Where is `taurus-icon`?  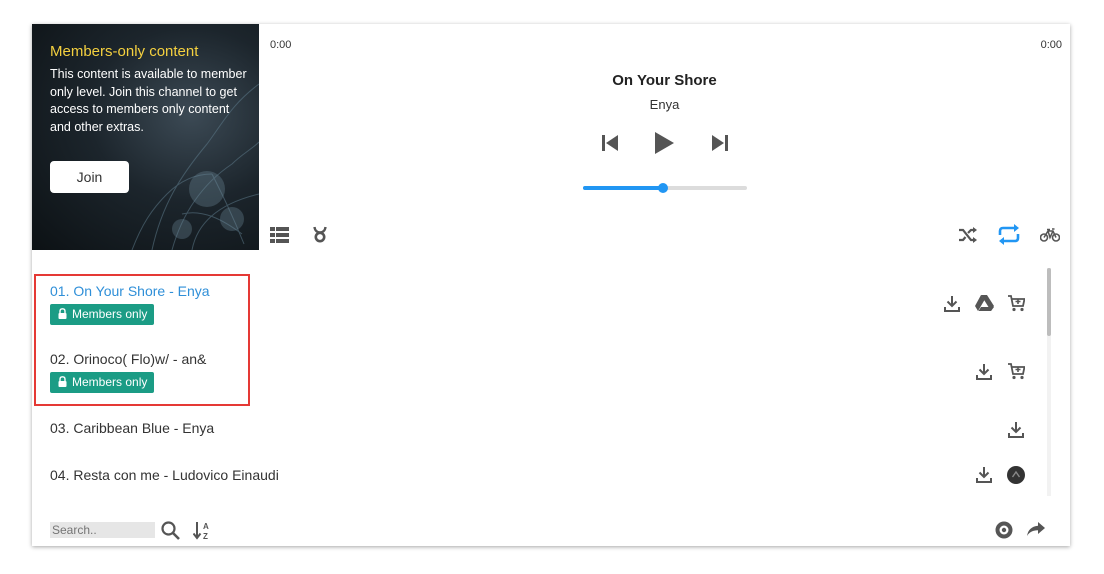 taurus-icon is located at coordinates (320, 234).